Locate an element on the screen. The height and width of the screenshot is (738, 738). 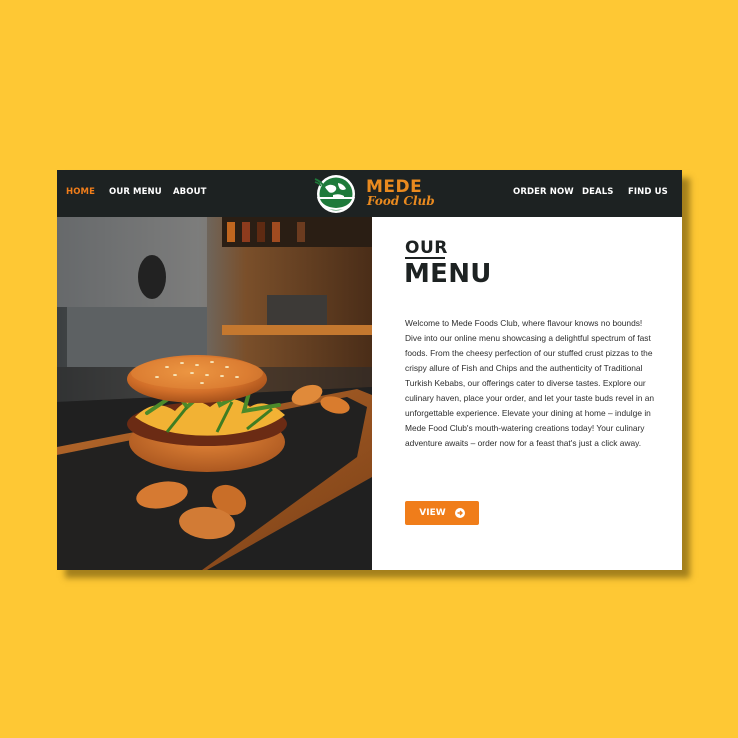
globe-bowl-icon is located at coordinates (334, 194).